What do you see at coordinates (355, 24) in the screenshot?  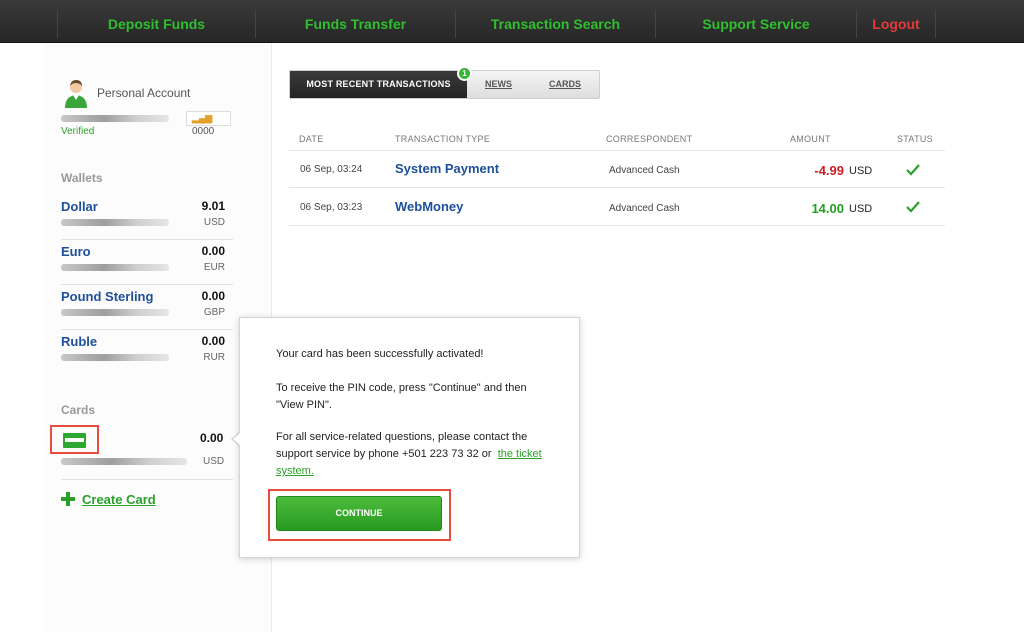 I see `nav-funds-transfer: Funds Transfer` at bounding box center [355, 24].